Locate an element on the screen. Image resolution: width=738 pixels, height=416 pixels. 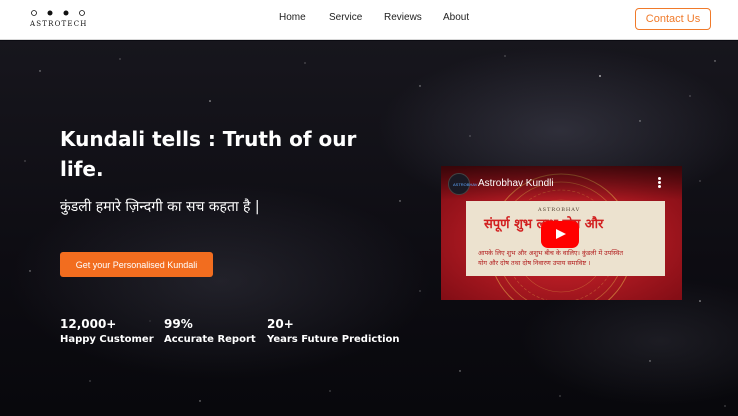
stat-happy-customers: 12,000+ Happy Customer is located at coordinates (107, 332).